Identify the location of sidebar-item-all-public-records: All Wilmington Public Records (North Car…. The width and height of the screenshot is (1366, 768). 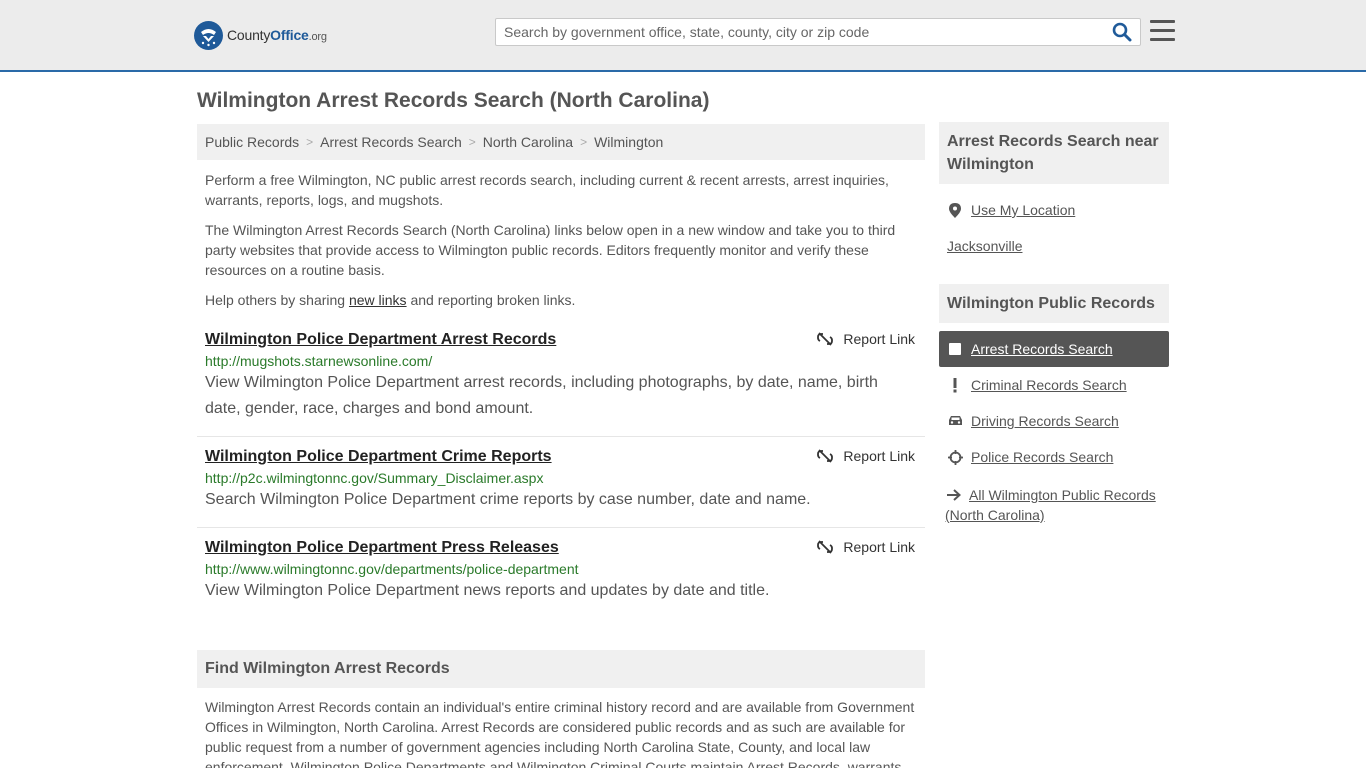
(1056, 505).